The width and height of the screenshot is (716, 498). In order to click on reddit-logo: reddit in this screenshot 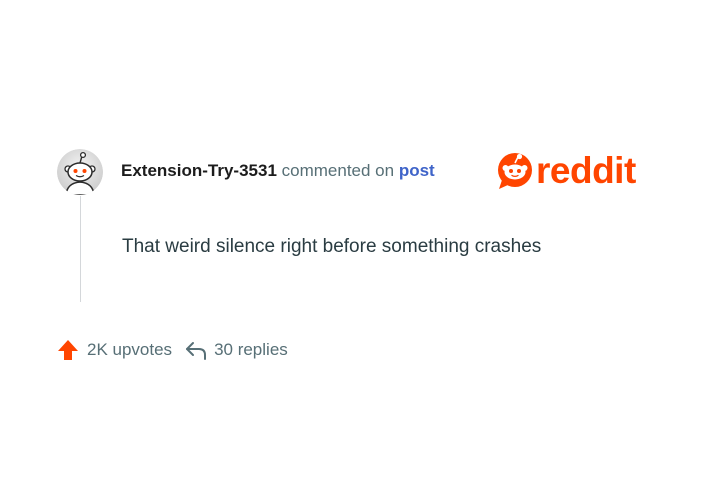, I will do `click(566, 171)`.